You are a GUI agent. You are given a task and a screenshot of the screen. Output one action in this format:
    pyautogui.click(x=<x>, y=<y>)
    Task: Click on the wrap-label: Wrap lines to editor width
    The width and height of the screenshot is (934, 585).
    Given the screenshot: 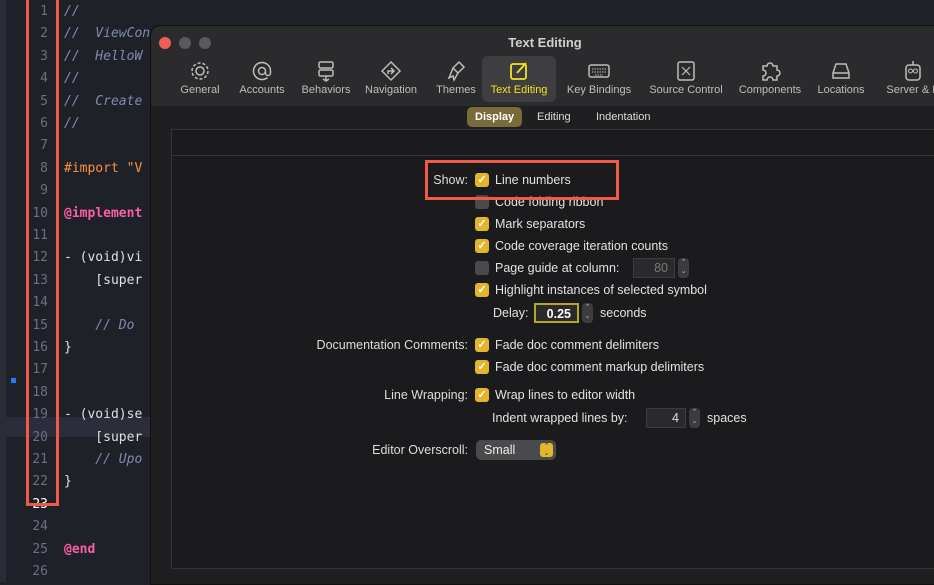 What is the action you would take?
    pyautogui.click(x=565, y=395)
    